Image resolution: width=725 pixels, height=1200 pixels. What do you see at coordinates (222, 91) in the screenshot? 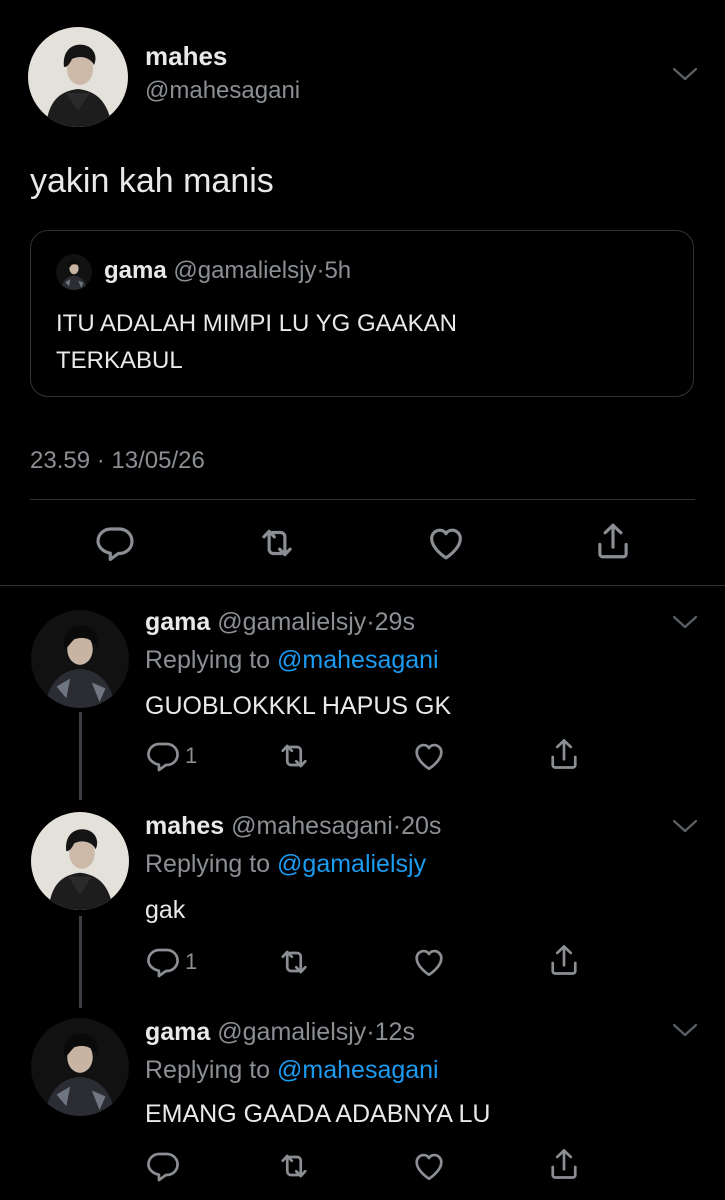
I see `author-handle: @mahesagani` at bounding box center [222, 91].